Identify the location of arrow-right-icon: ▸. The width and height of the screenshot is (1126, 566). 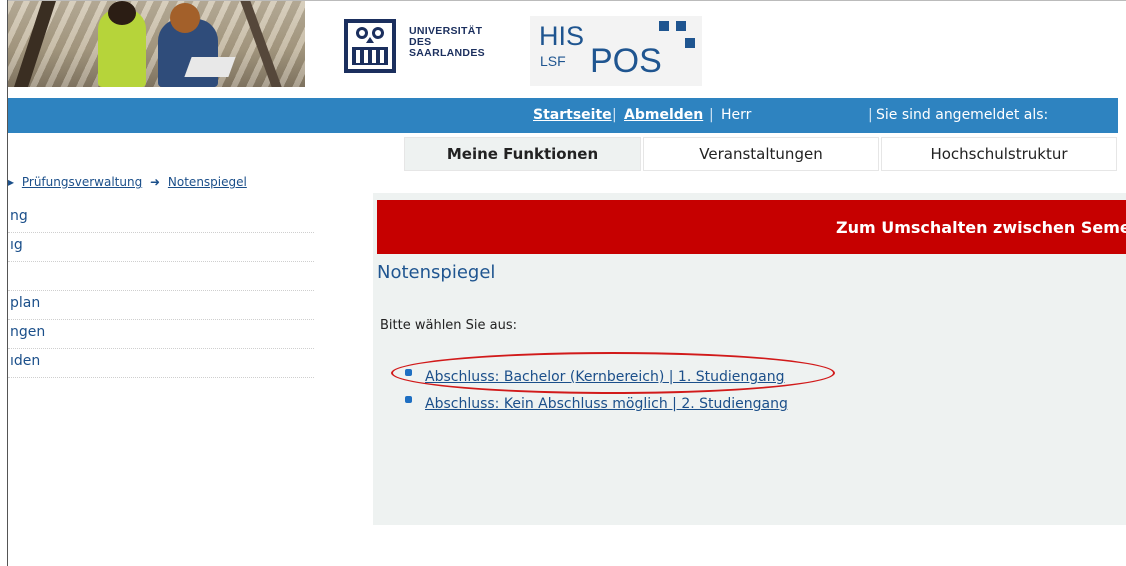
(11, 182).